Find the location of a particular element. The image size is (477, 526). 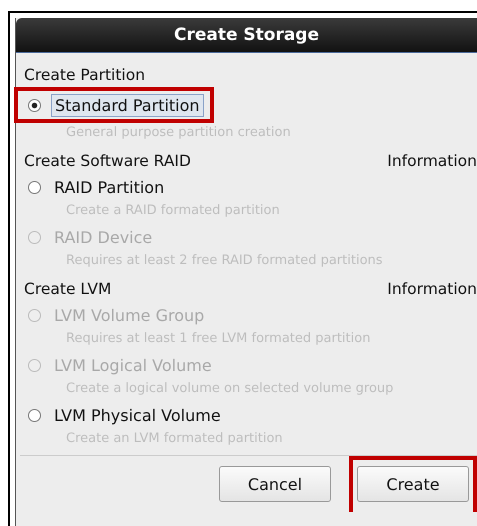

option-label: LVM Physical Volume is located at coordinates (137, 415).